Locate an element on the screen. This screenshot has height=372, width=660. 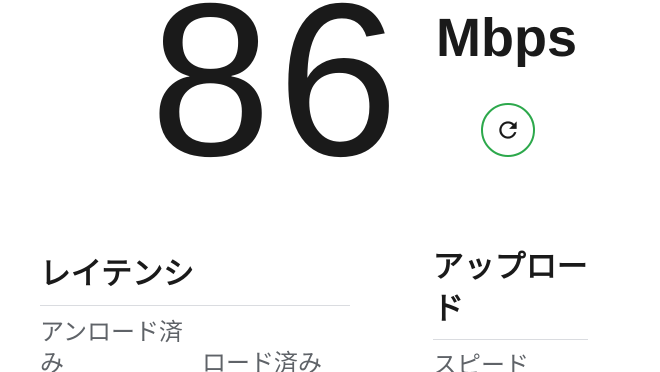
latency-divider is located at coordinates (195, 305).